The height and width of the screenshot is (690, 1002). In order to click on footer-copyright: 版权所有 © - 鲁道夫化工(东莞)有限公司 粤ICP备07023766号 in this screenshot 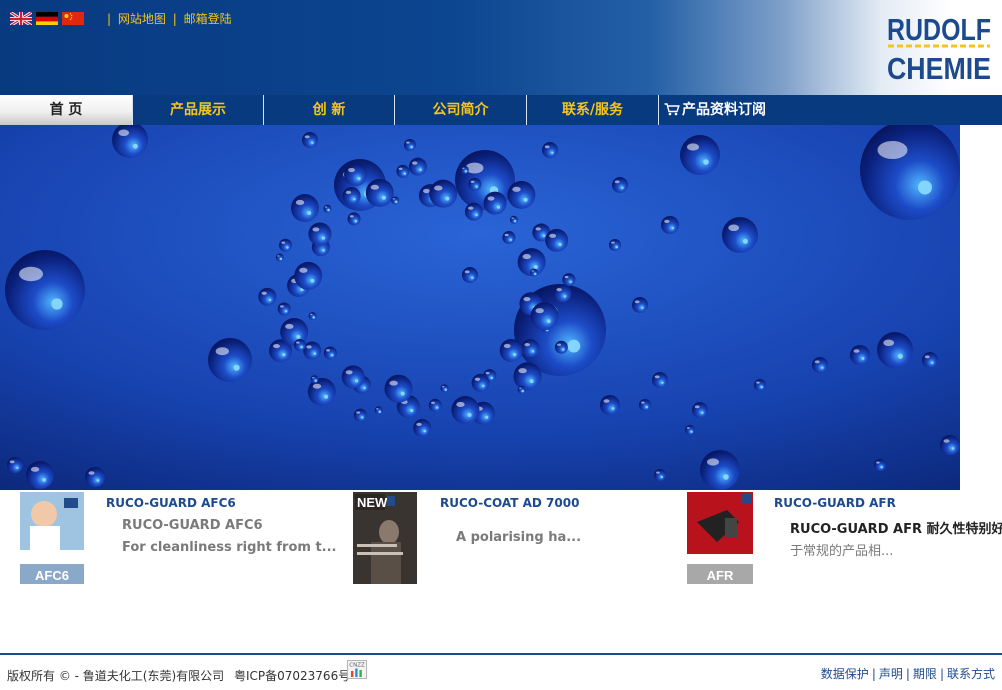, I will do `click(178, 675)`.